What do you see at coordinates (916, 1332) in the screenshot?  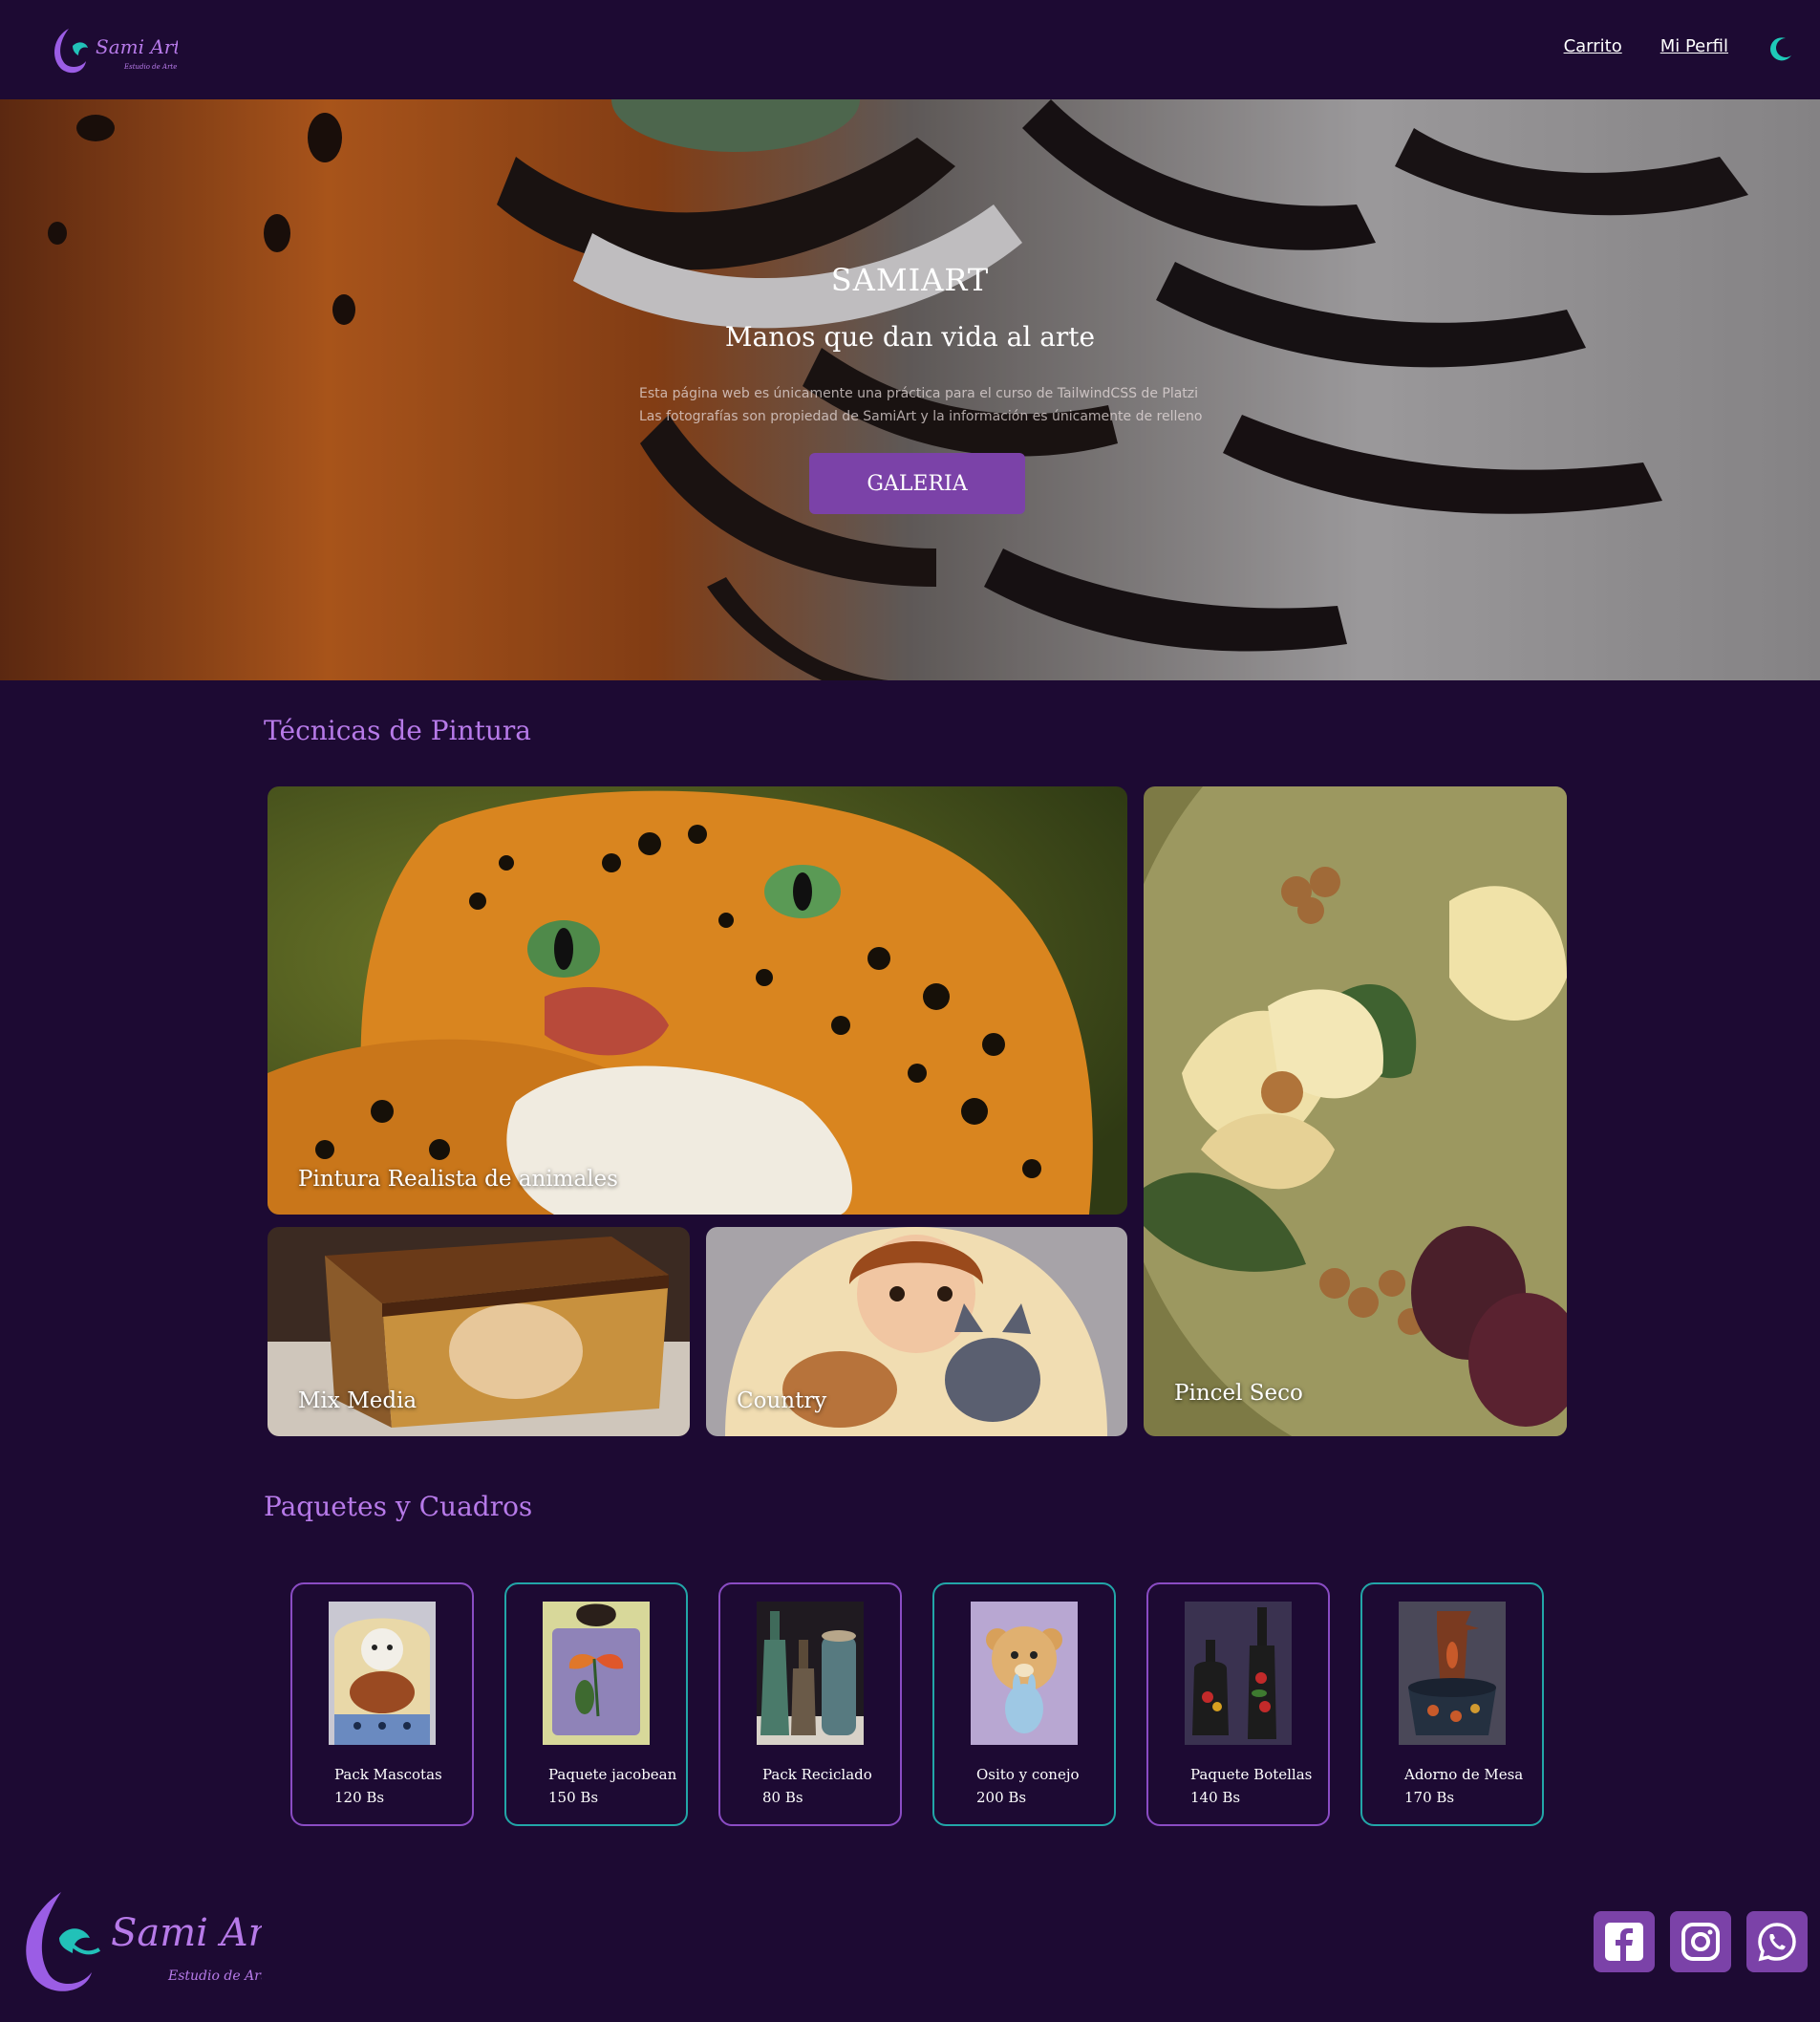 I see `technique-card-country: Country` at bounding box center [916, 1332].